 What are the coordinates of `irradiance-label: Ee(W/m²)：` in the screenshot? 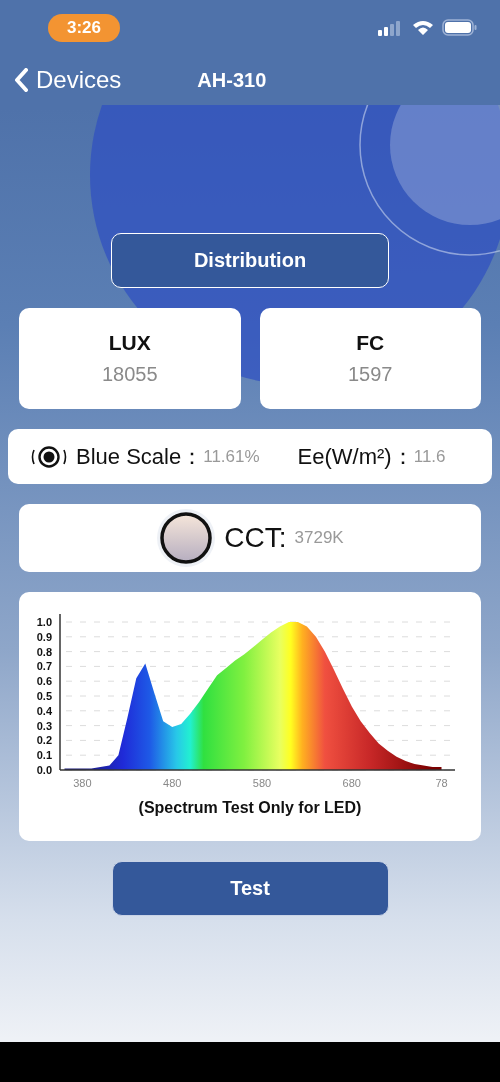 It's located at (355, 456).